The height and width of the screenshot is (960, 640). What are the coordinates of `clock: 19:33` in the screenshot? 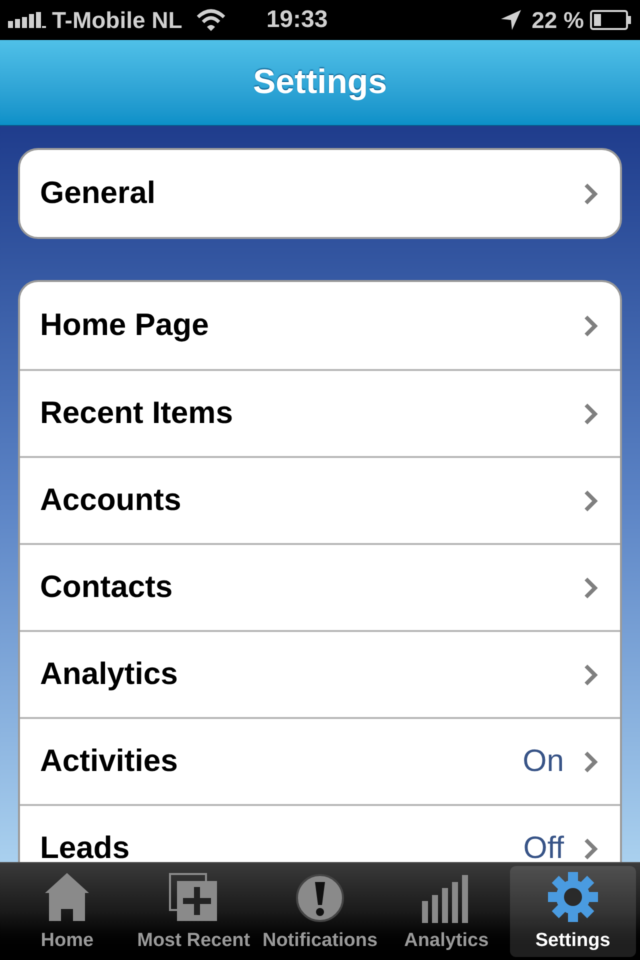 It's located at (297, 20).